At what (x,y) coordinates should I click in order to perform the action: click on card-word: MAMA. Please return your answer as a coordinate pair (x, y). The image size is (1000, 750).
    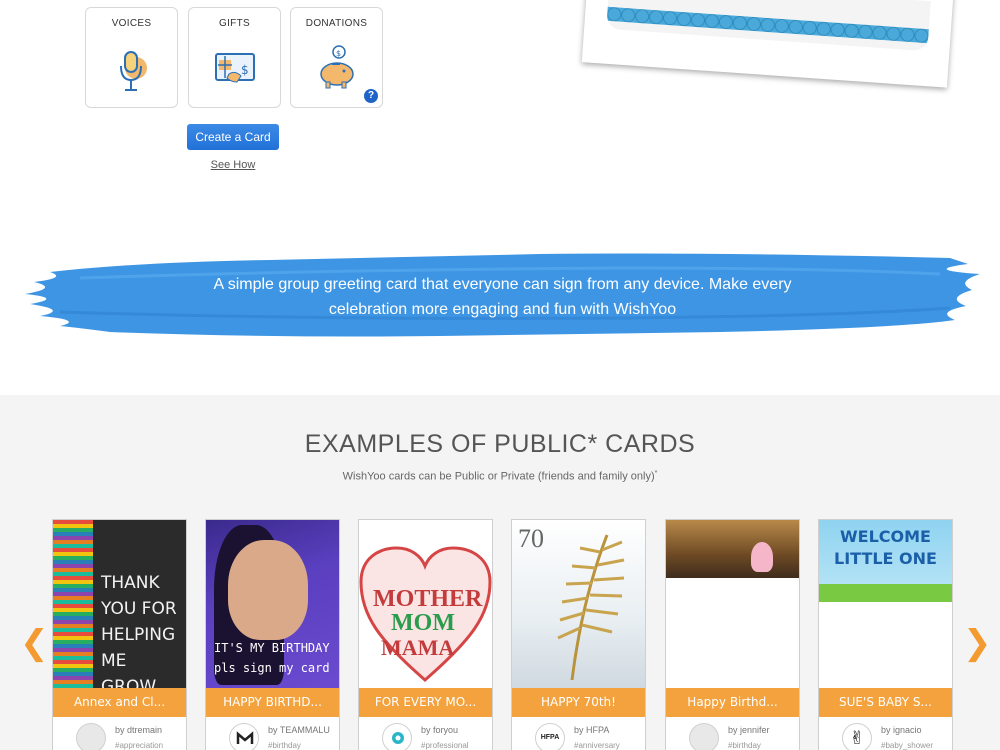
    Looking at the image, I should click on (418, 647).